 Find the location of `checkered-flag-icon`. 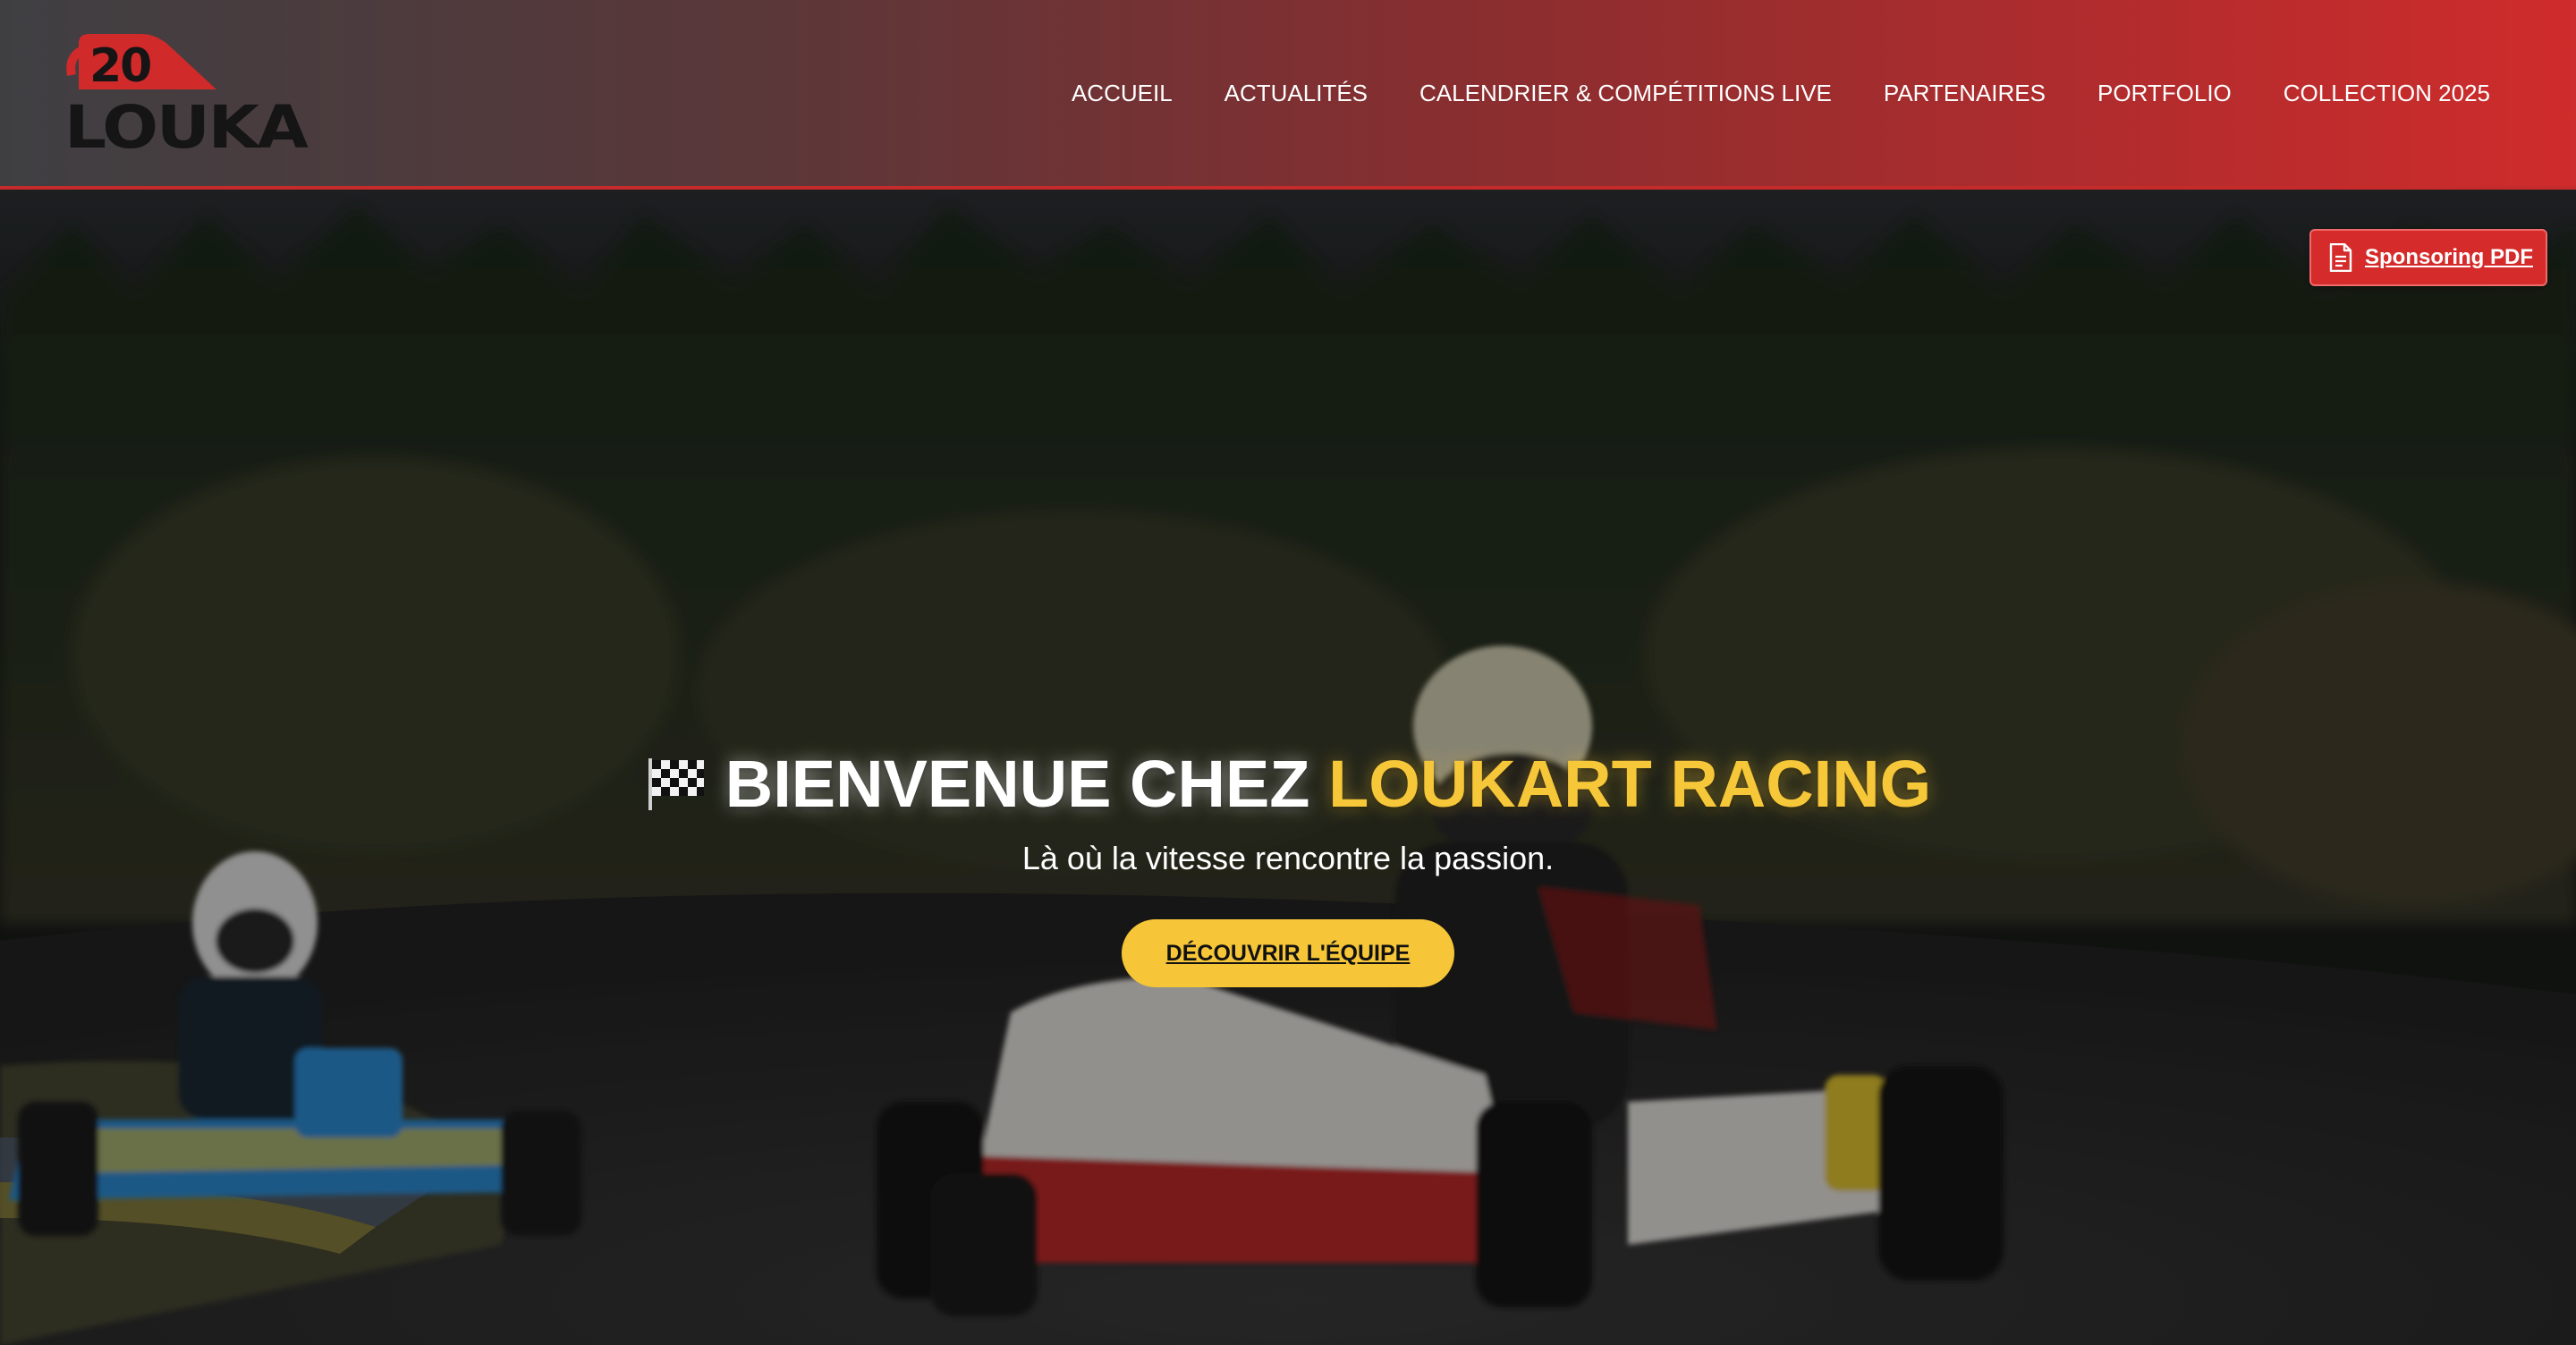

checkered-flag-icon is located at coordinates (676, 784).